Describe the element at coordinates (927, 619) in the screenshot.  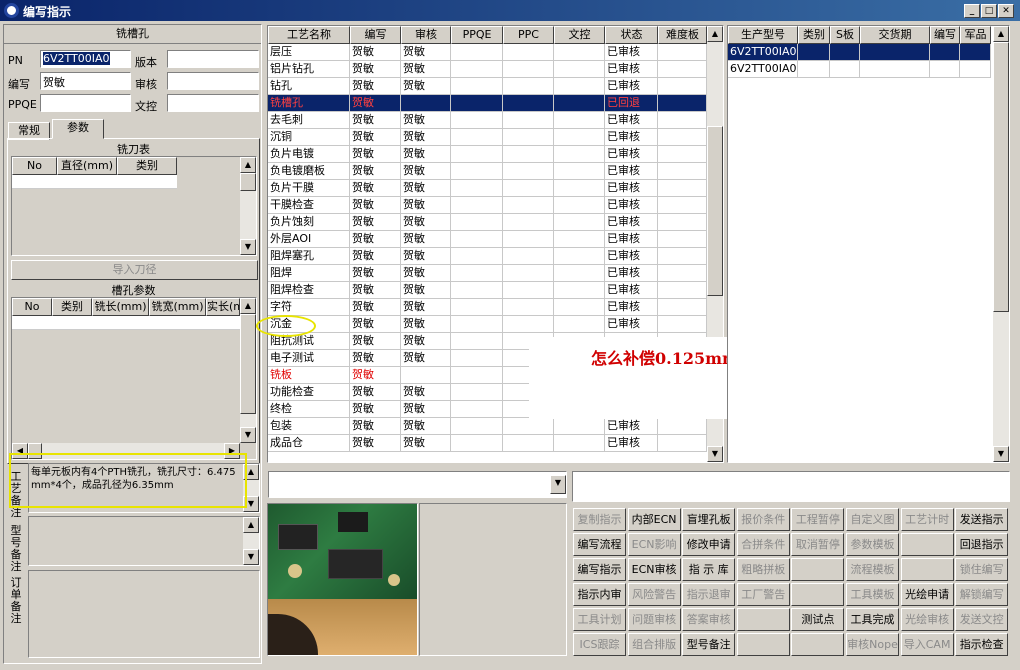
I see `action-button-r4-c6: 光绘审核` at that location.